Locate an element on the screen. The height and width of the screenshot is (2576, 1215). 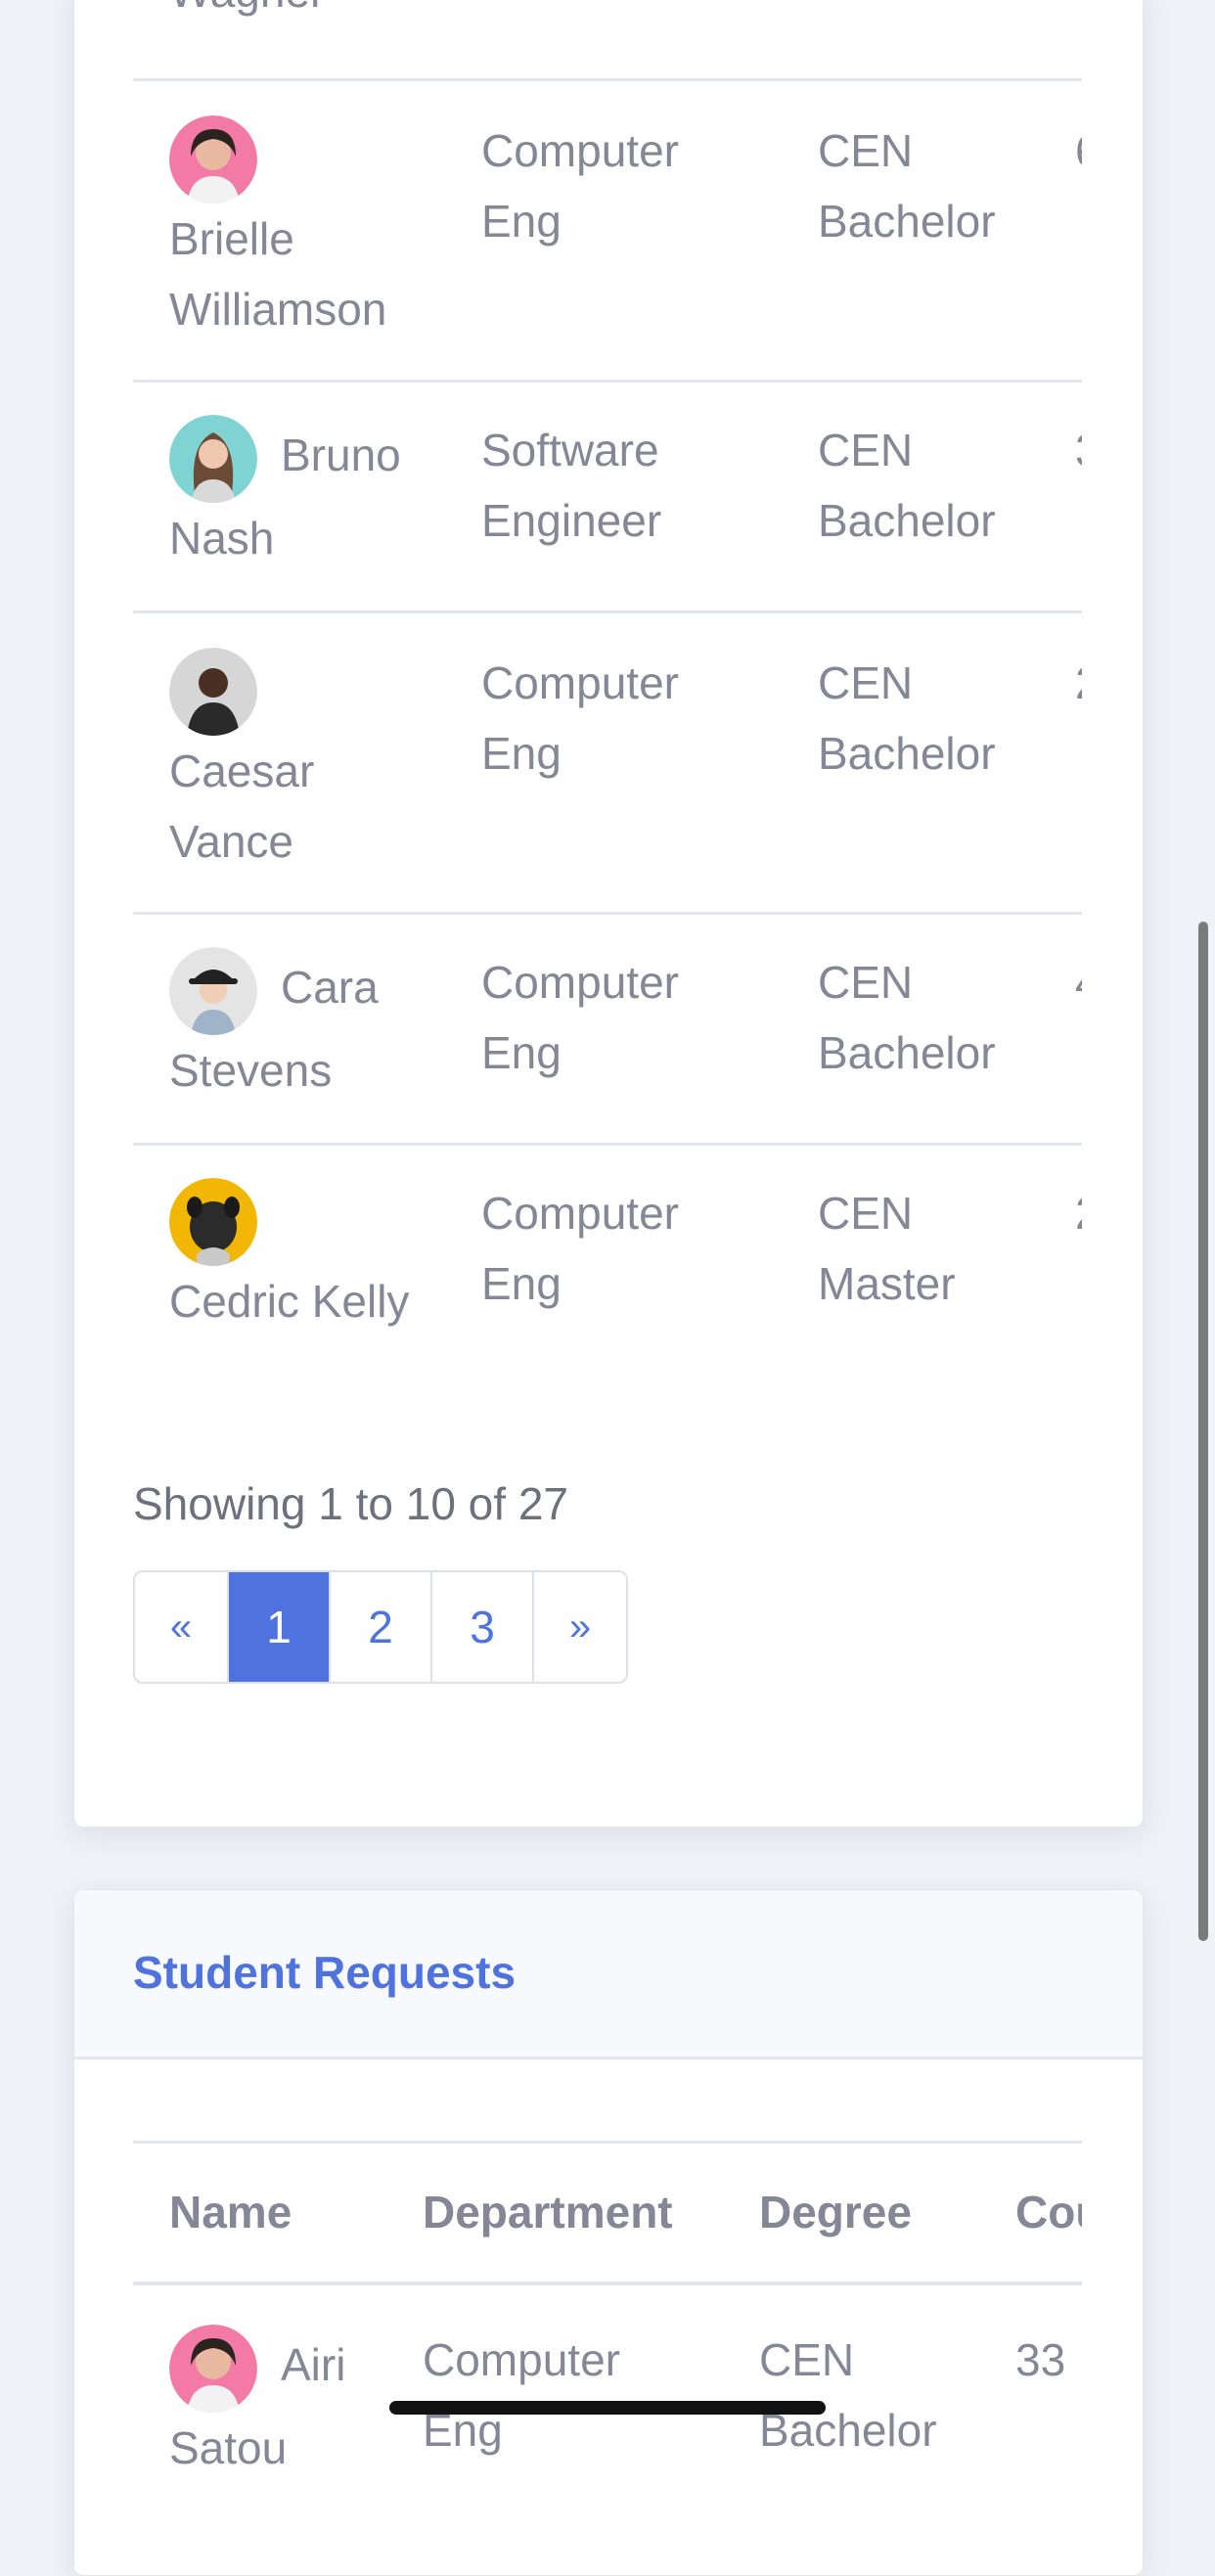
count-cell: 33 is located at coordinates (1040, 2359).